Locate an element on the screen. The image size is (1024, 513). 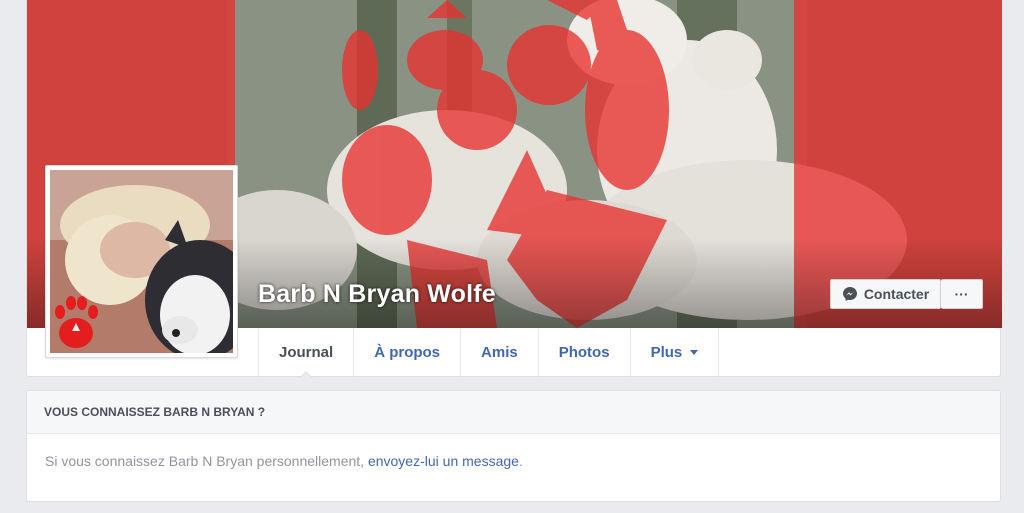
know-person-end: . is located at coordinates (520, 461).